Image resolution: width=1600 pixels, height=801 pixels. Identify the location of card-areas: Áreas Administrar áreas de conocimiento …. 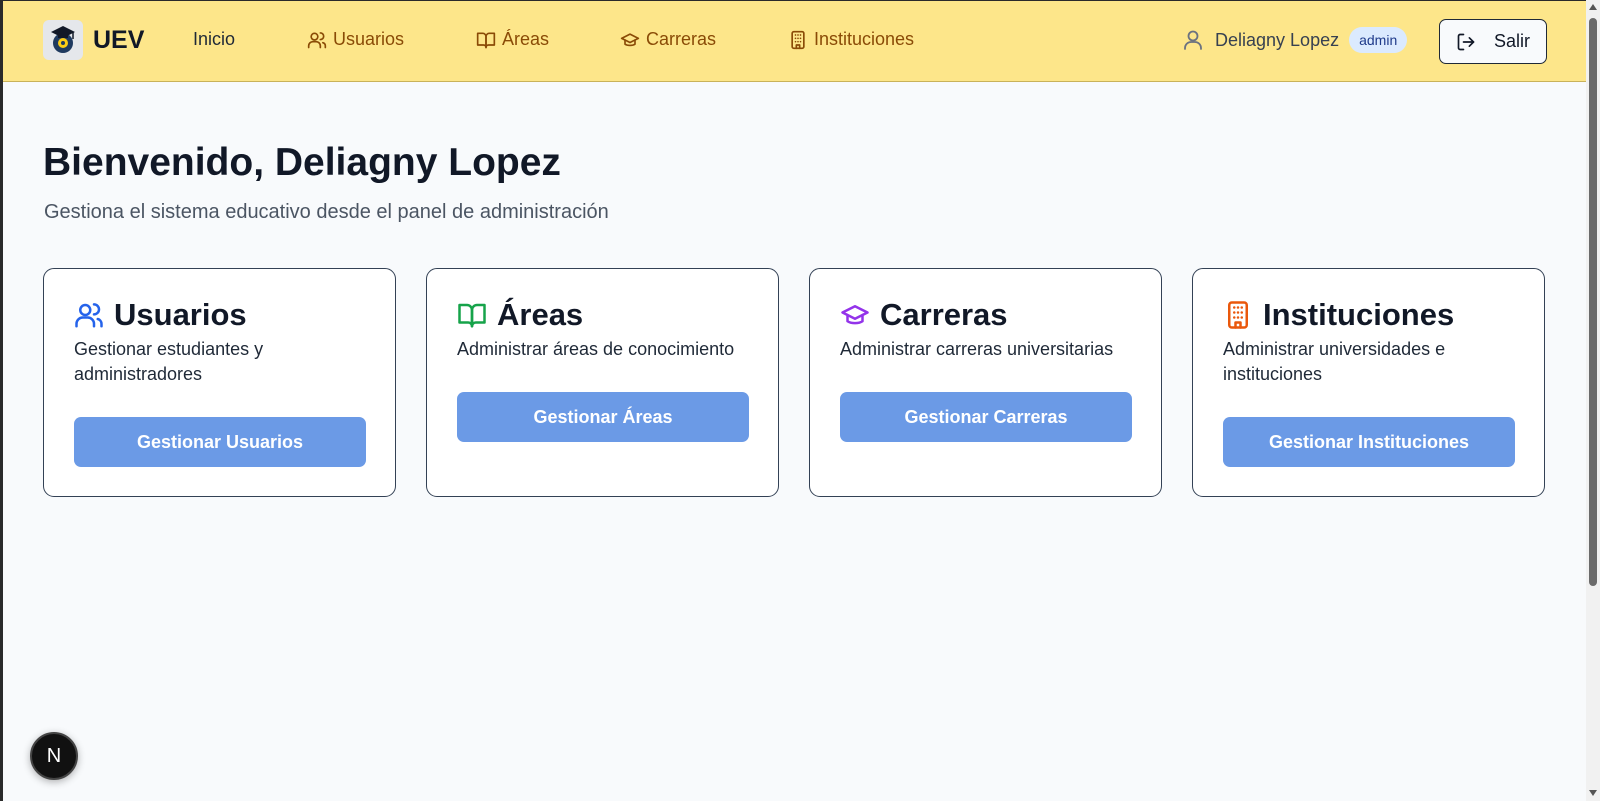
(602, 382).